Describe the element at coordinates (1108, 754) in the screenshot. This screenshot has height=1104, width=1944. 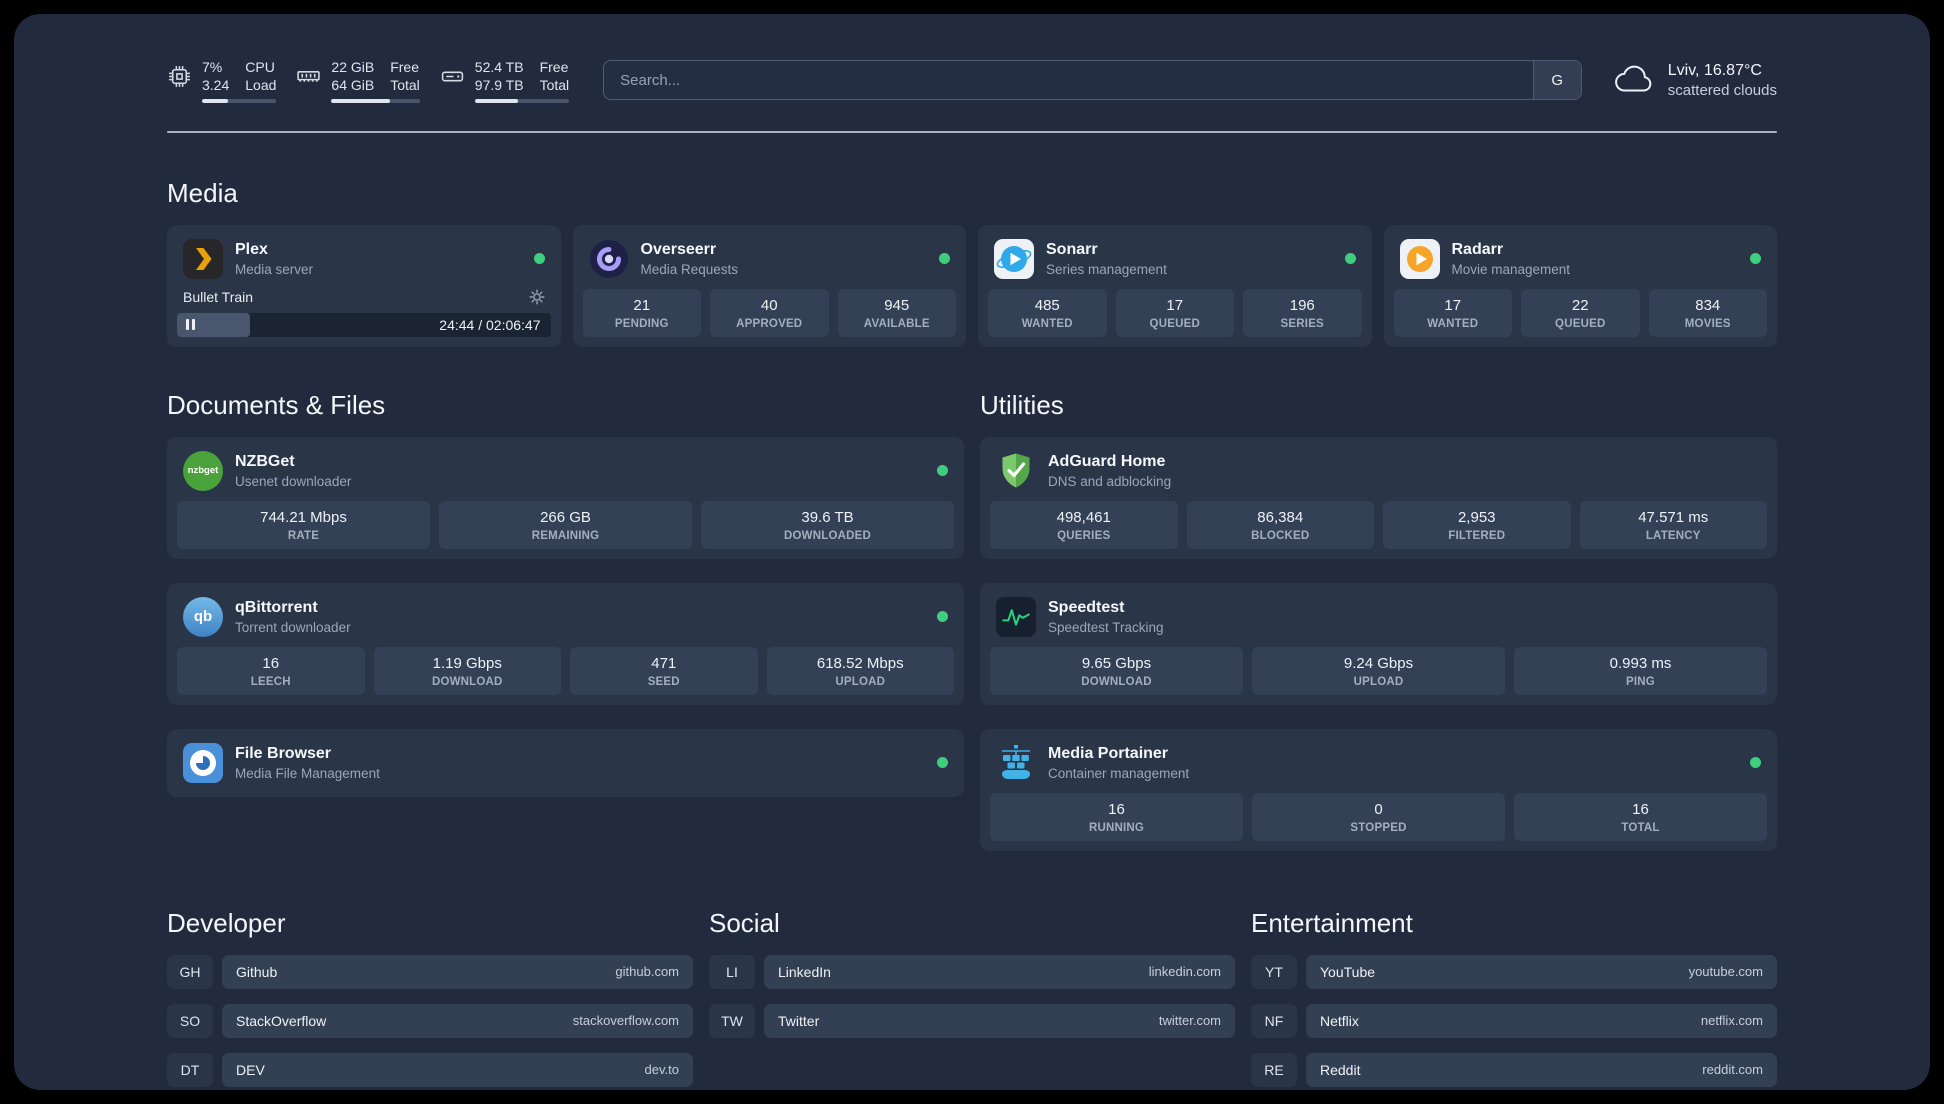
I see `service-name: Media Portainer` at that location.